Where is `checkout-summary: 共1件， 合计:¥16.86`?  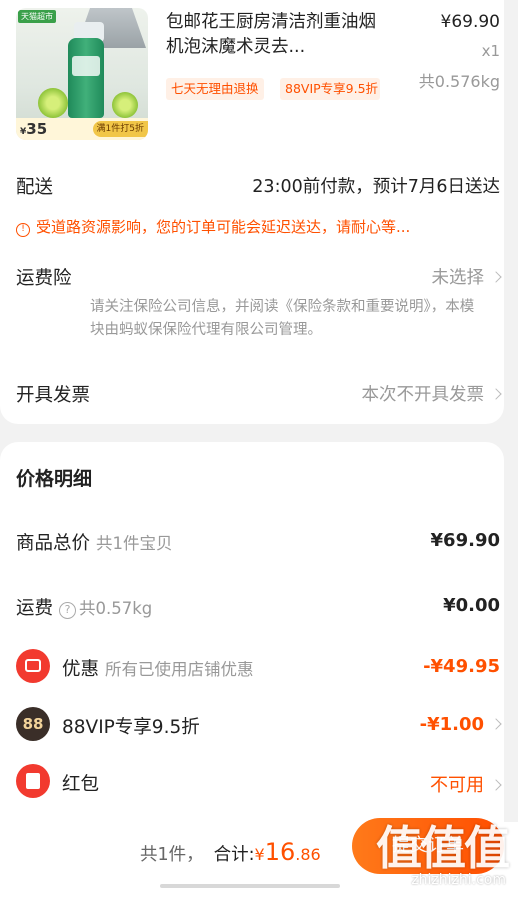
checkout-summary: 共1件， 合计:¥16.86 is located at coordinates (230, 852).